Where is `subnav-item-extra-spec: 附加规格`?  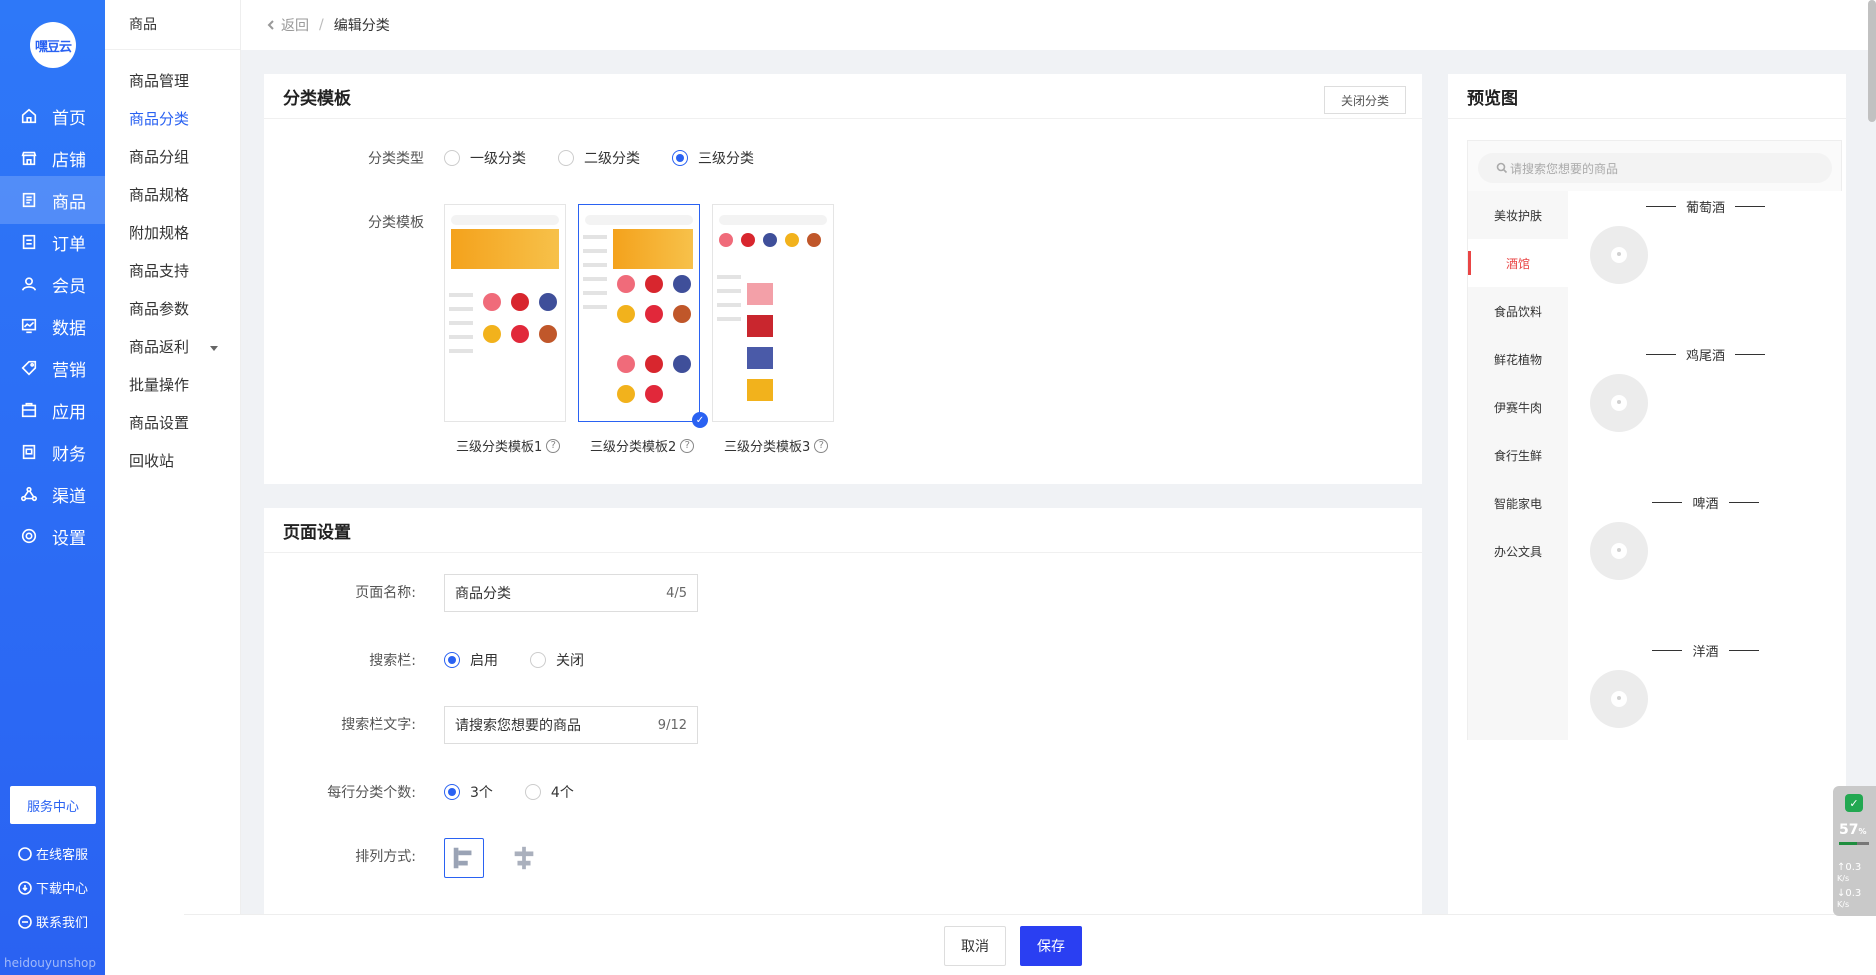 subnav-item-extra-spec: 附加规格 is located at coordinates (159, 232).